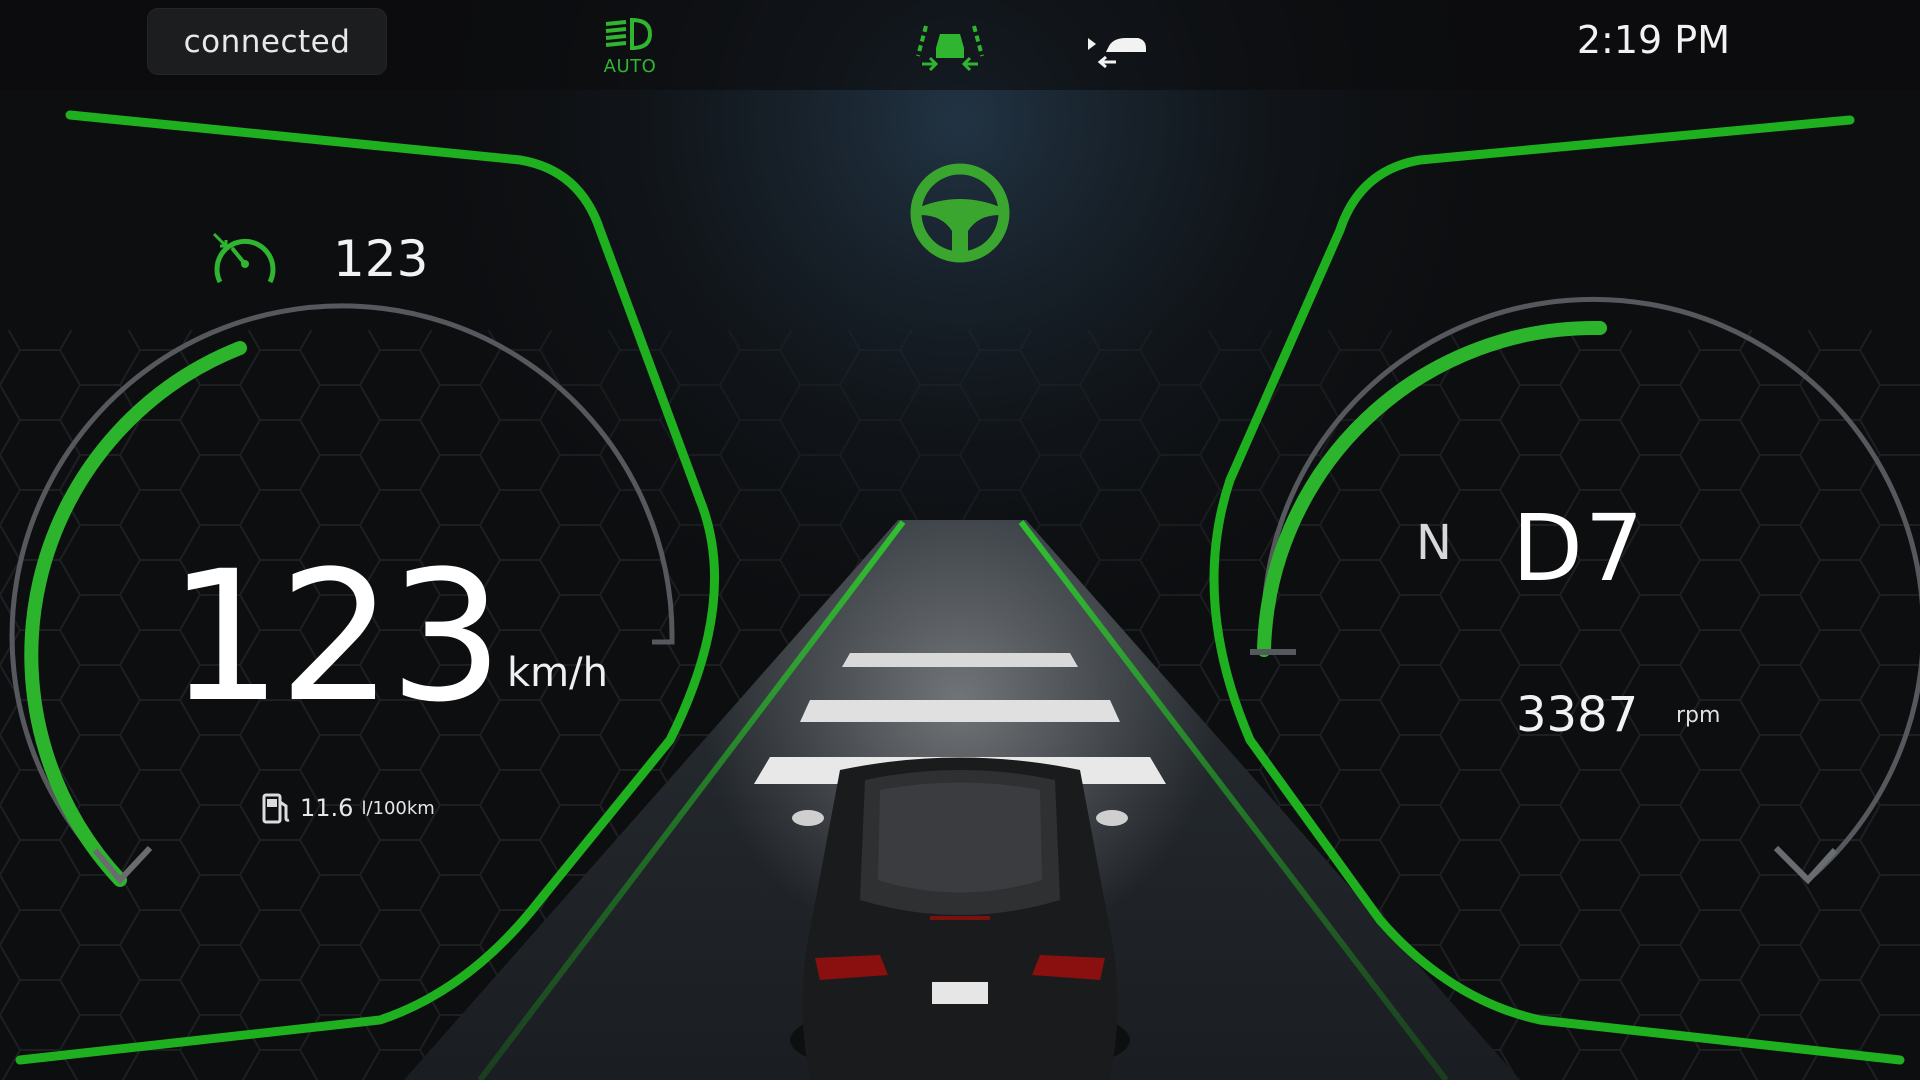  Describe the element at coordinates (629, 34) in the screenshot. I see `auto-headlight-icon` at that location.